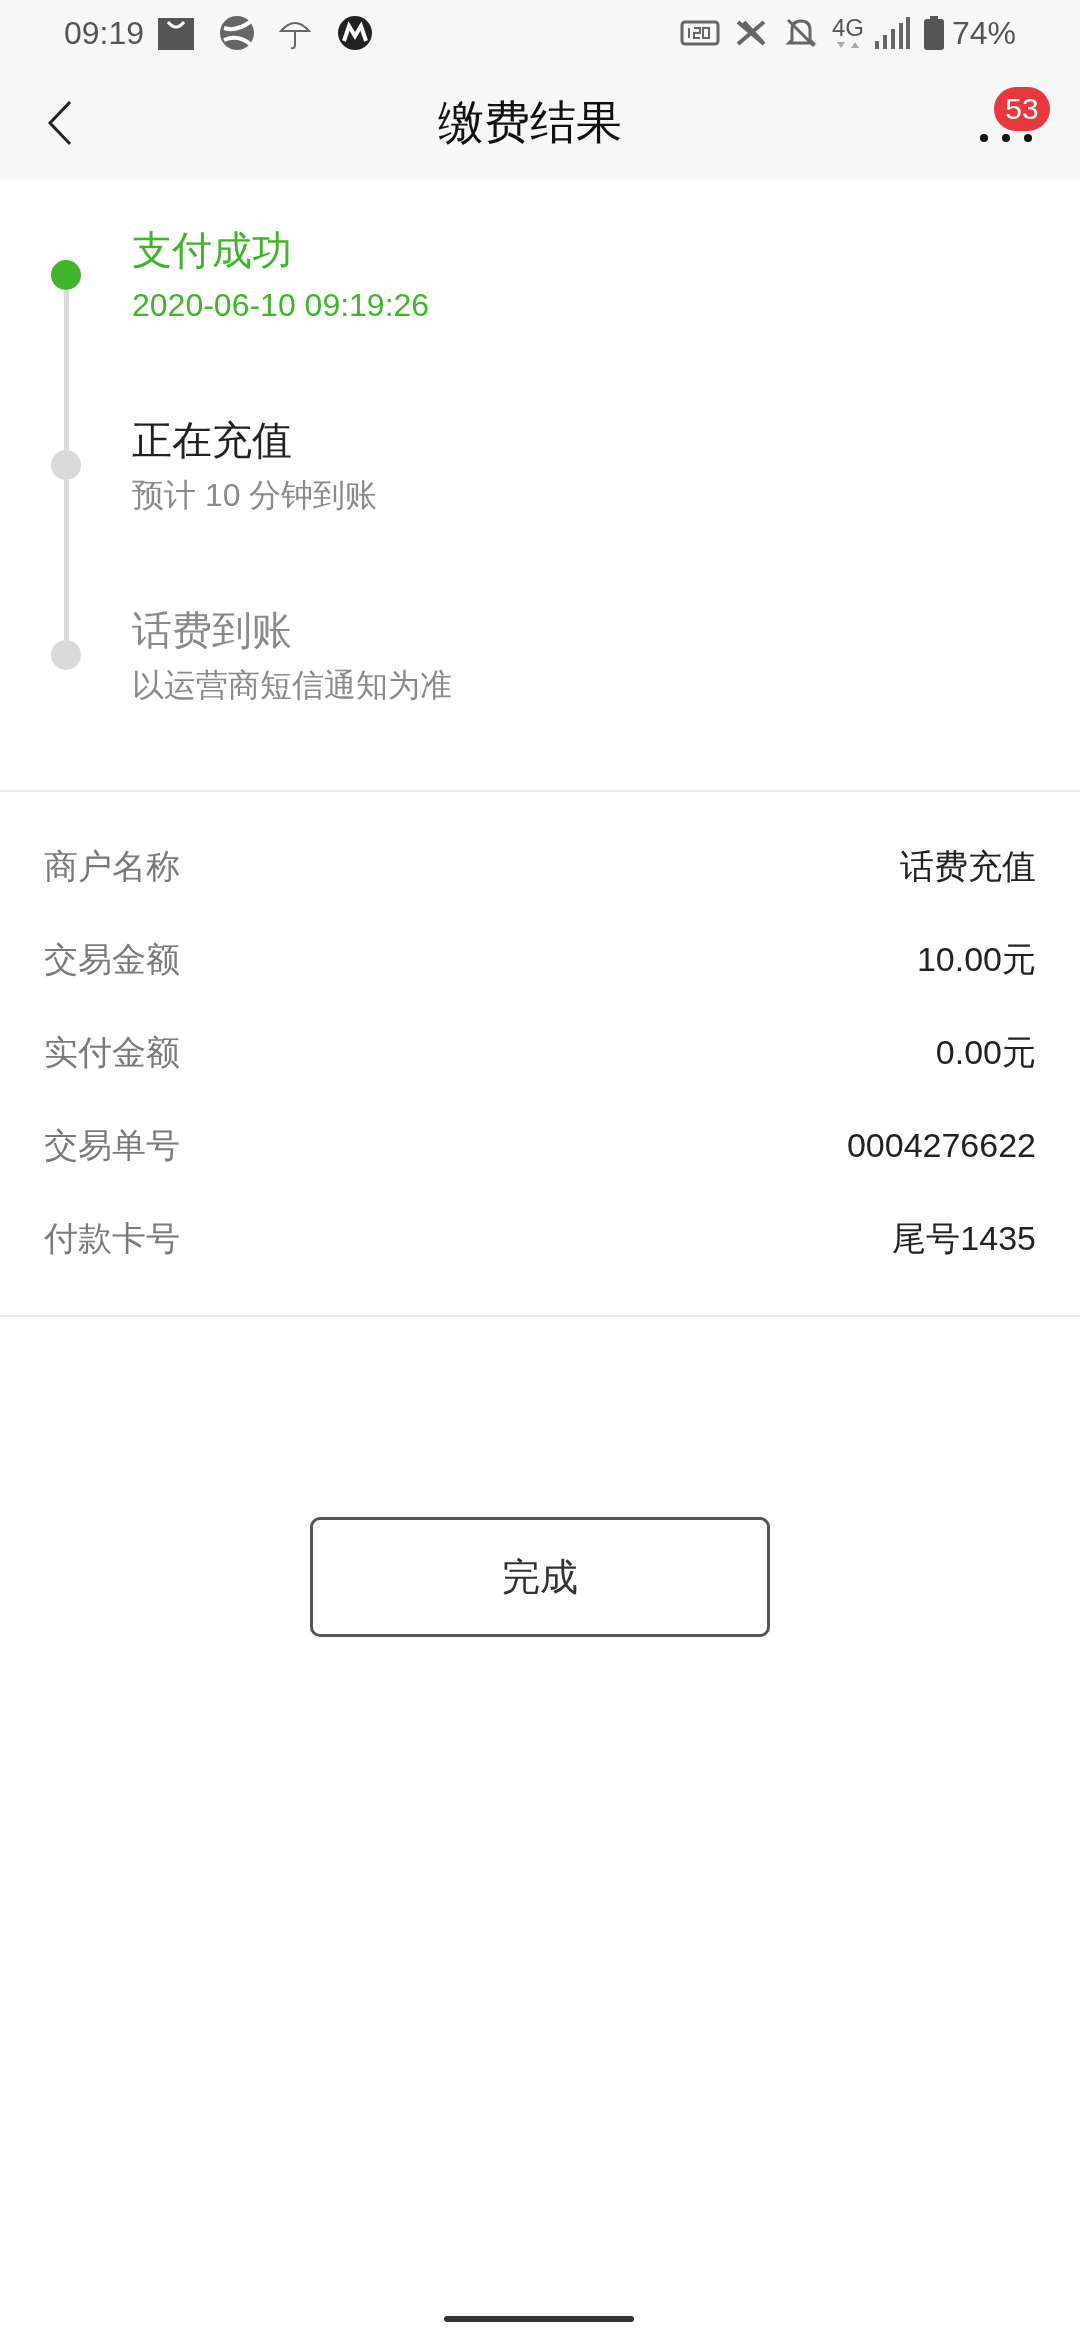  What do you see at coordinates (540, 1577) in the screenshot?
I see `done-button: 完成` at bounding box center [540, 1577].